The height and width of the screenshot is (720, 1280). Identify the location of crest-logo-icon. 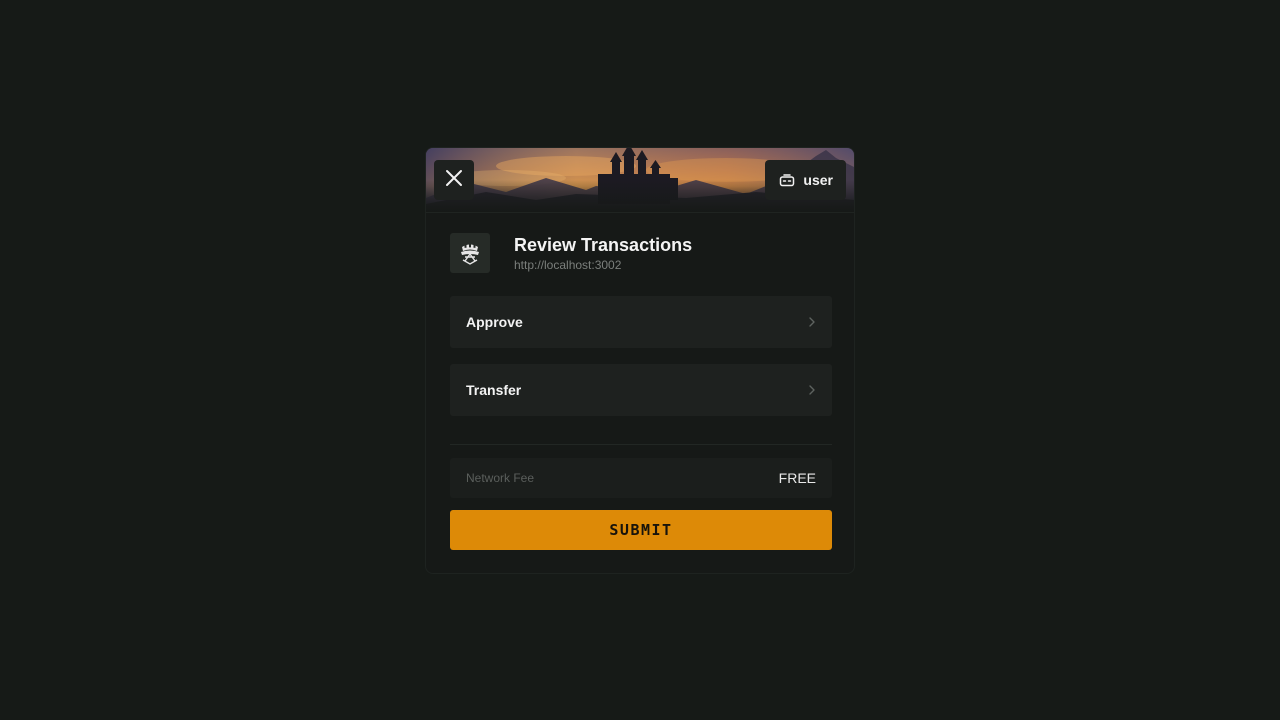
(470, 253).